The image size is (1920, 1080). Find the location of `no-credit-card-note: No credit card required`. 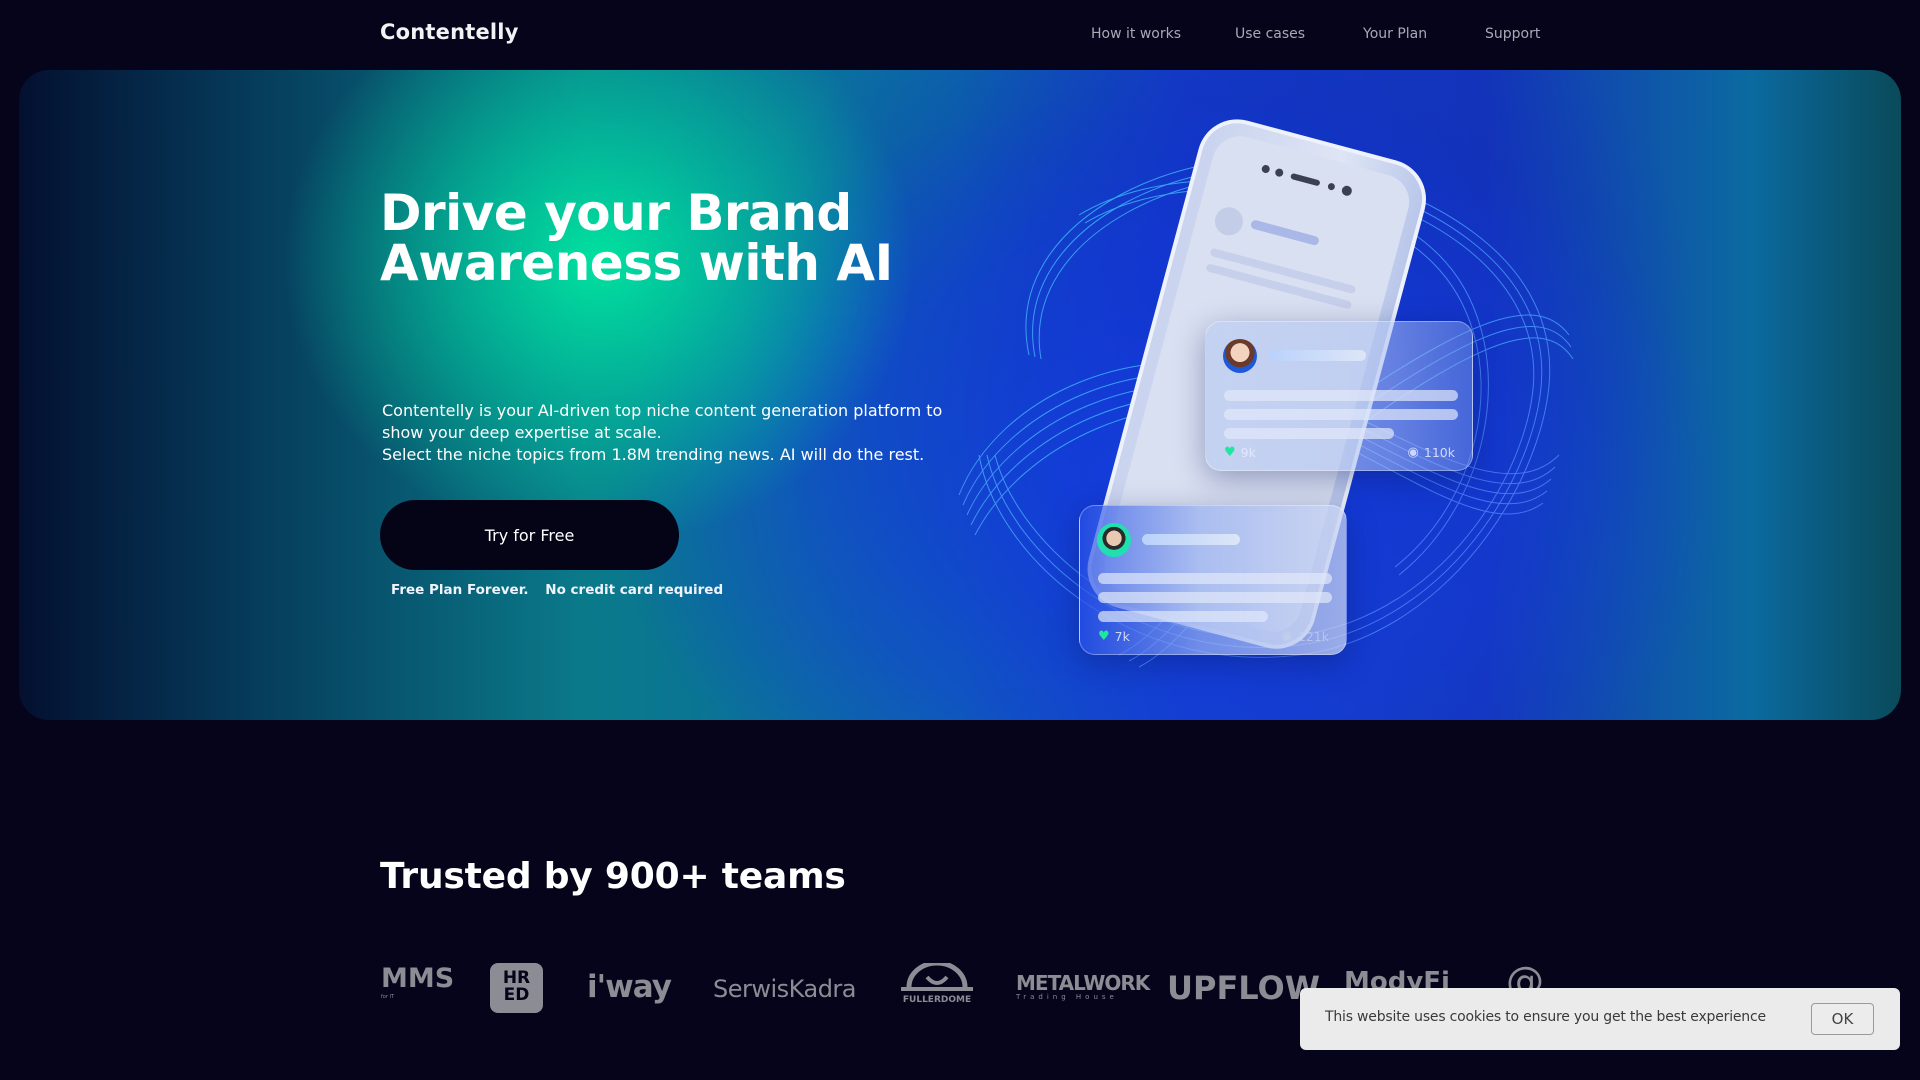

no-credit-card-note: No credit card required is located at coordinates (634, 590).